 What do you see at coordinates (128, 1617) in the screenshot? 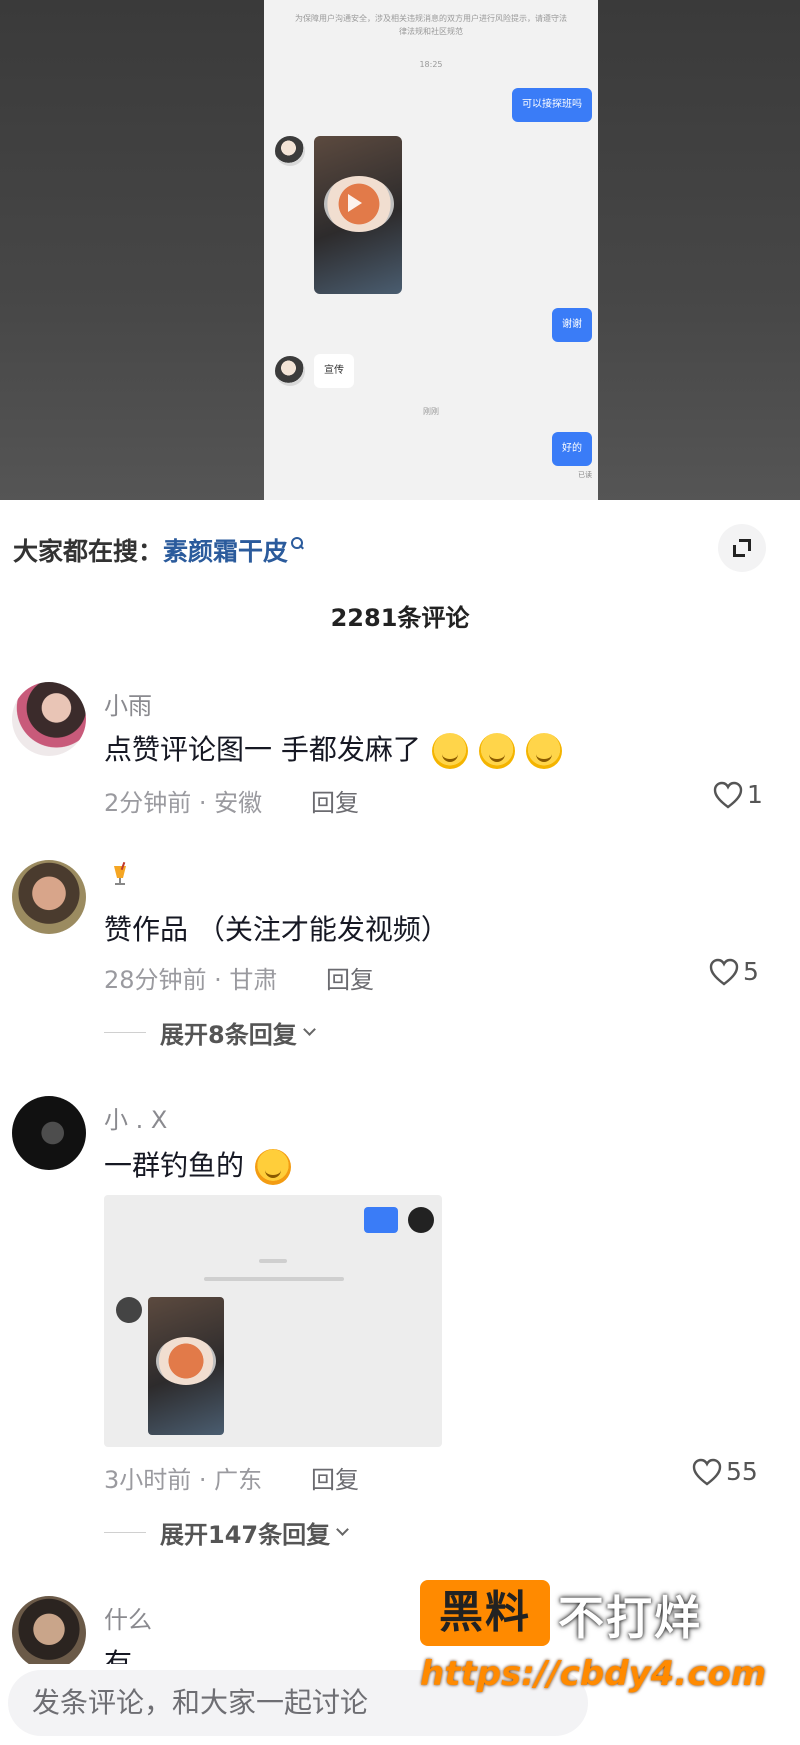
I see `comment-username: 什么` at bounding box center [128, 1617].